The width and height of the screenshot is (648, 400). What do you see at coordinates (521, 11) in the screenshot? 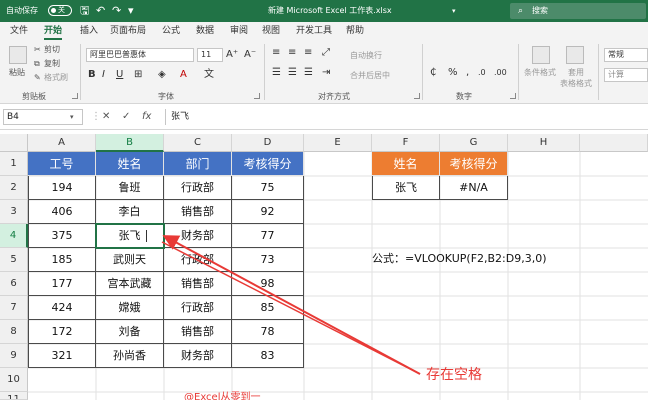
I see `search-icon: ⌕` at bounding box center [521, 11].